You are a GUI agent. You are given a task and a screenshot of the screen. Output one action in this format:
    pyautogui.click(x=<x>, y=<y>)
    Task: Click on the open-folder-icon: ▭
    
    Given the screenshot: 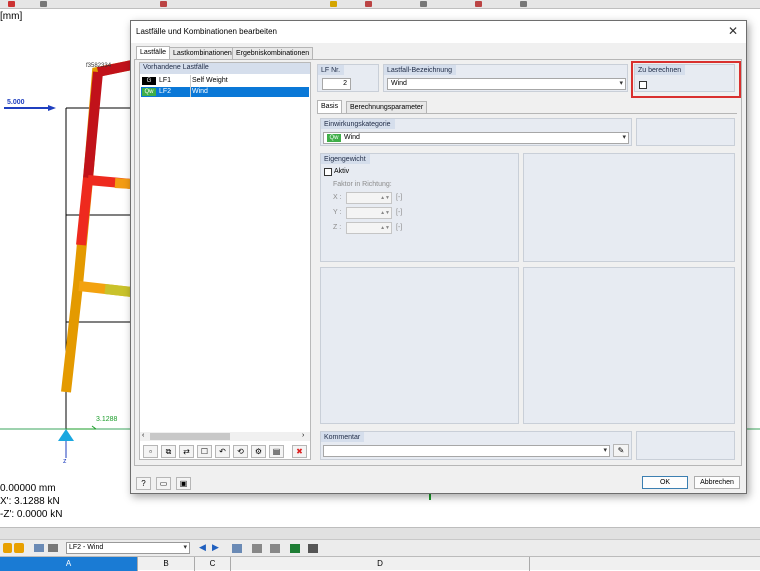 What is the action you would take?
    pyautogui.click(x=163, y=483)
    